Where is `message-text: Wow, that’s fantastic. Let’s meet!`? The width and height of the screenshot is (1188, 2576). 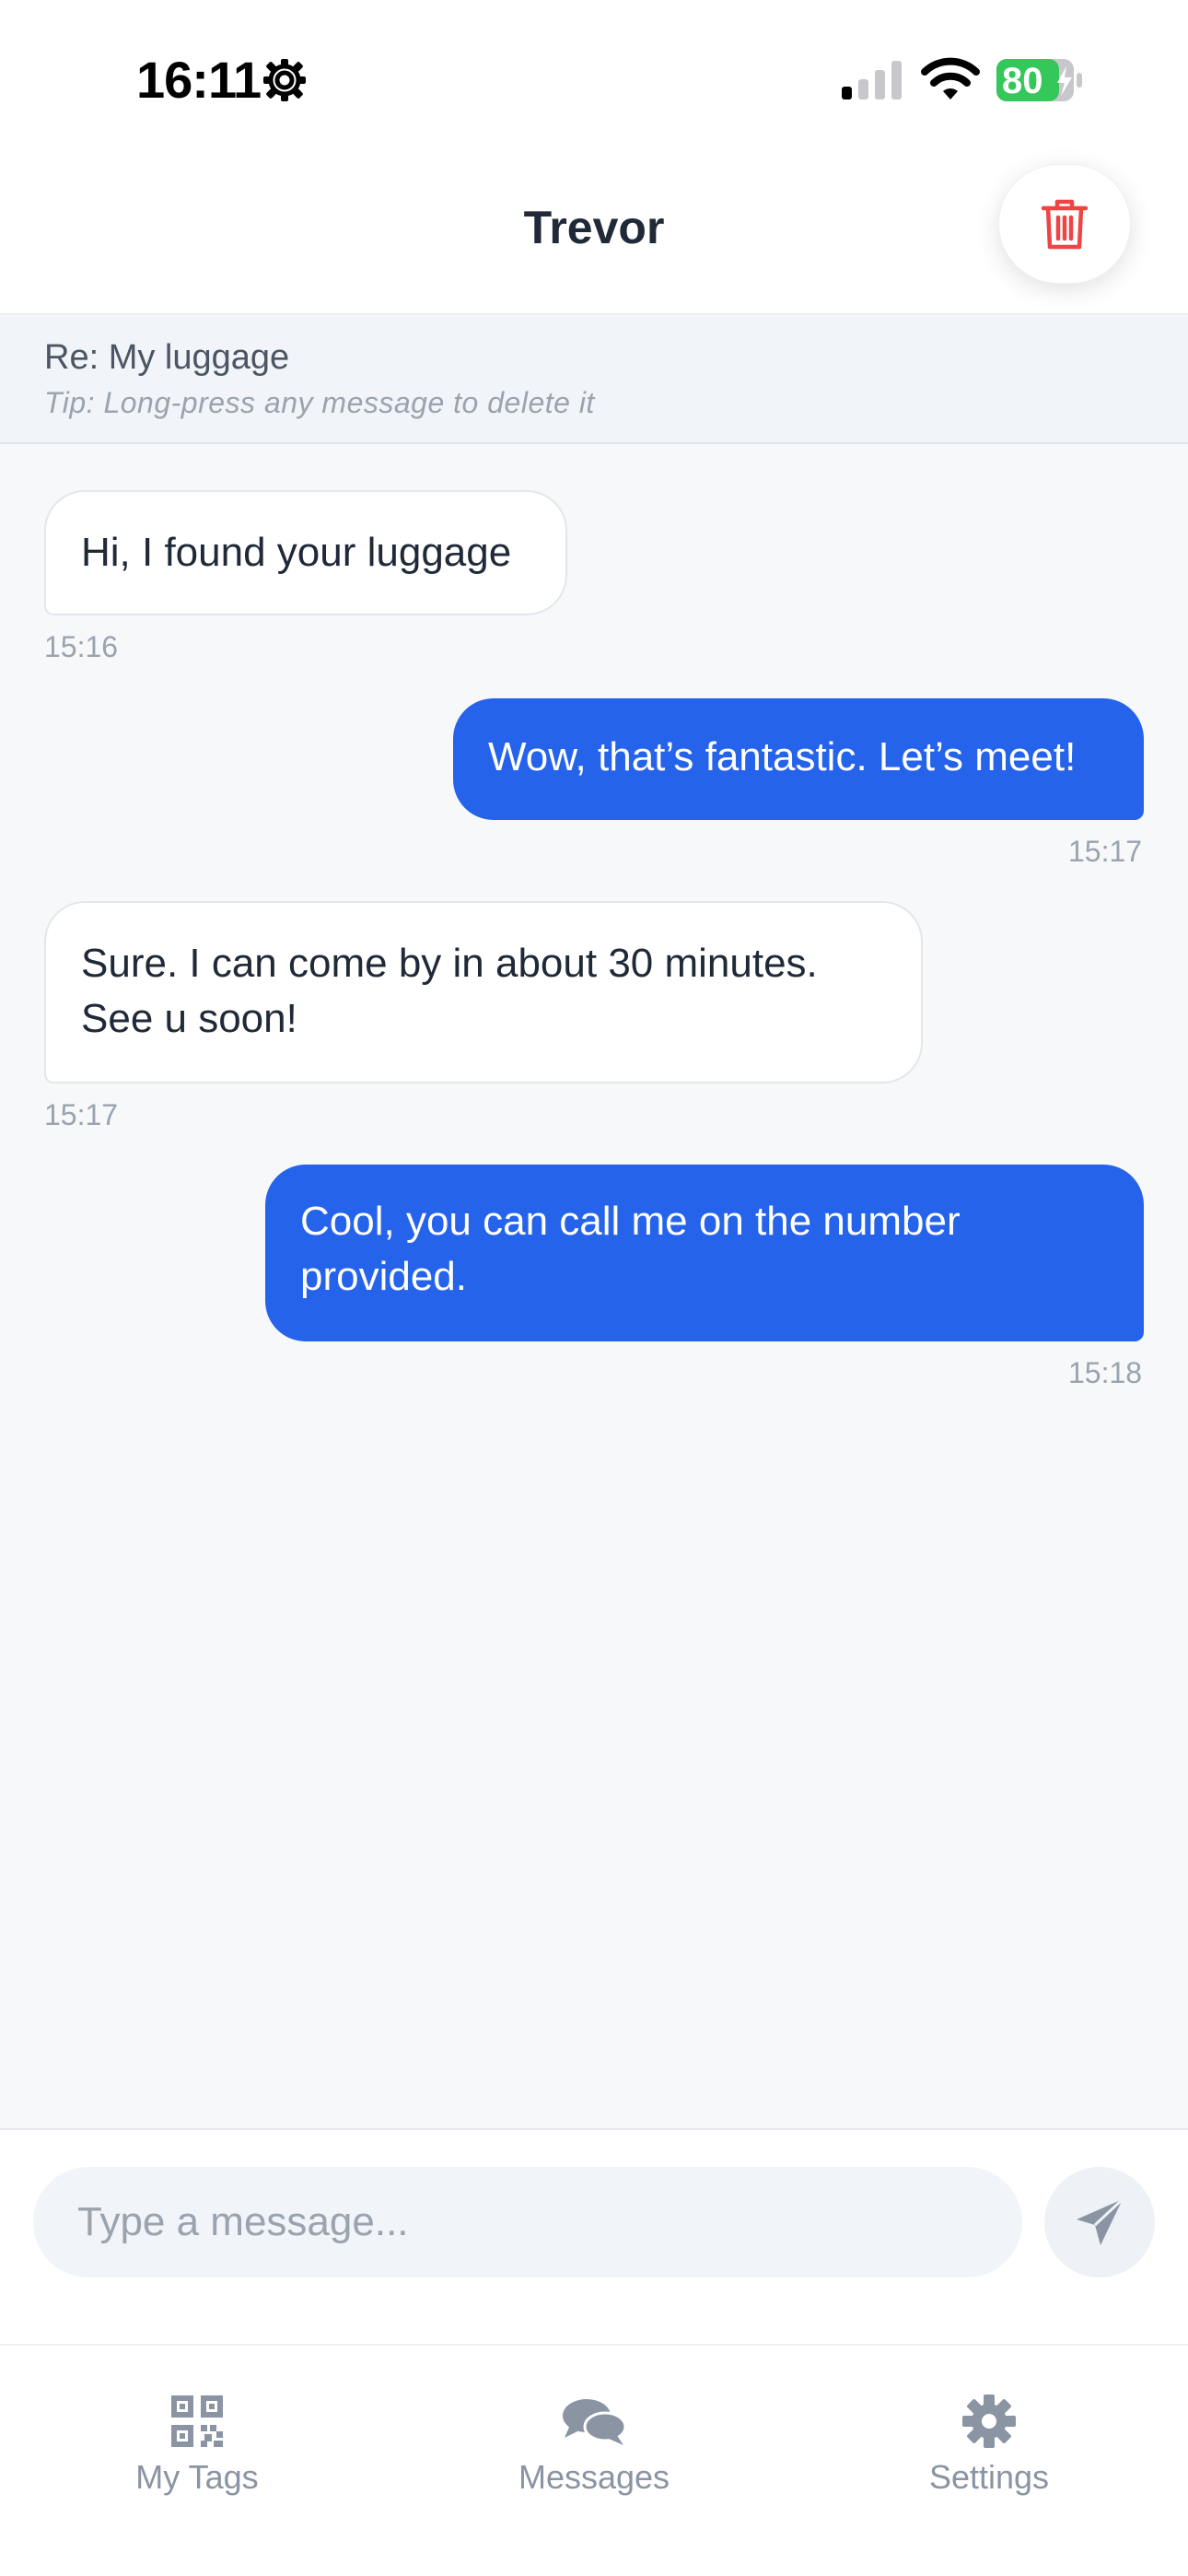
message-text: Wow, that’s fantastic. Let’s meet! is located at coordinates (782, 756).